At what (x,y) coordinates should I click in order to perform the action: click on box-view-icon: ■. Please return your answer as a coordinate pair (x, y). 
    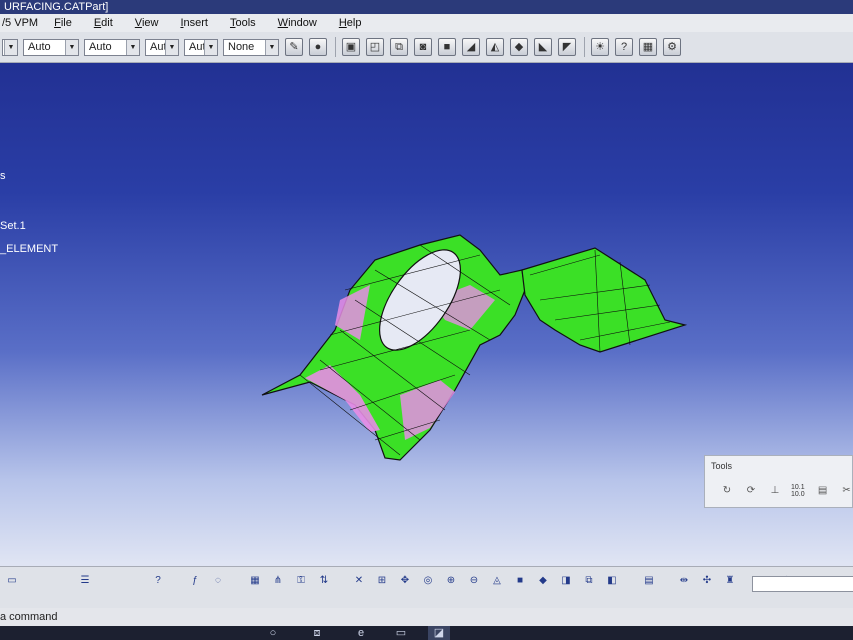
    Looking at the image, I should click on (520, 581).